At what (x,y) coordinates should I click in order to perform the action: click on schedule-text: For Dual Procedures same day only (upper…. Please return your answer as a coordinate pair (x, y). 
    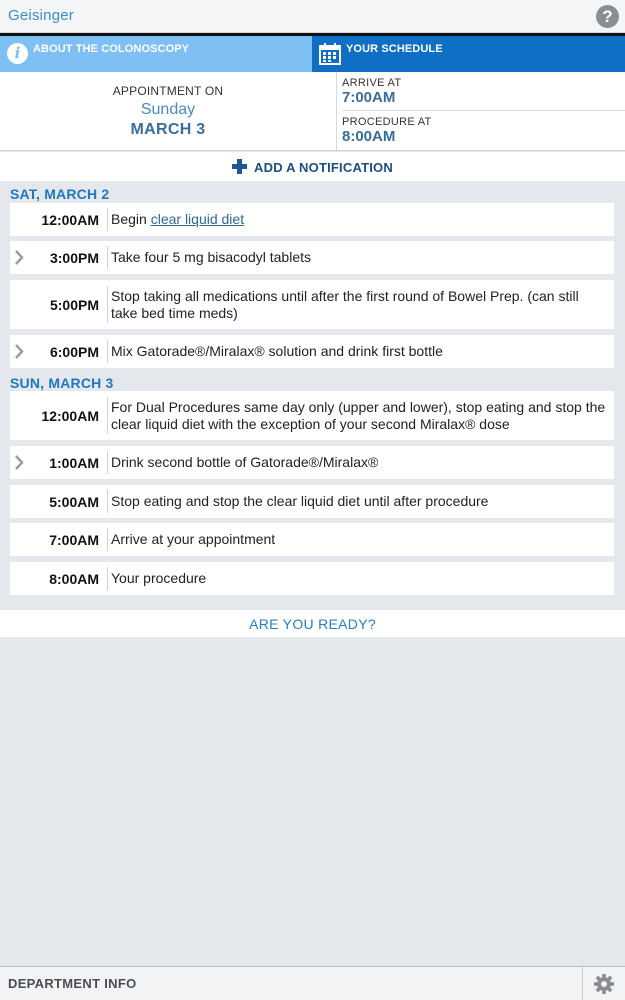
    Looking at the image, I should click on (358, 415).